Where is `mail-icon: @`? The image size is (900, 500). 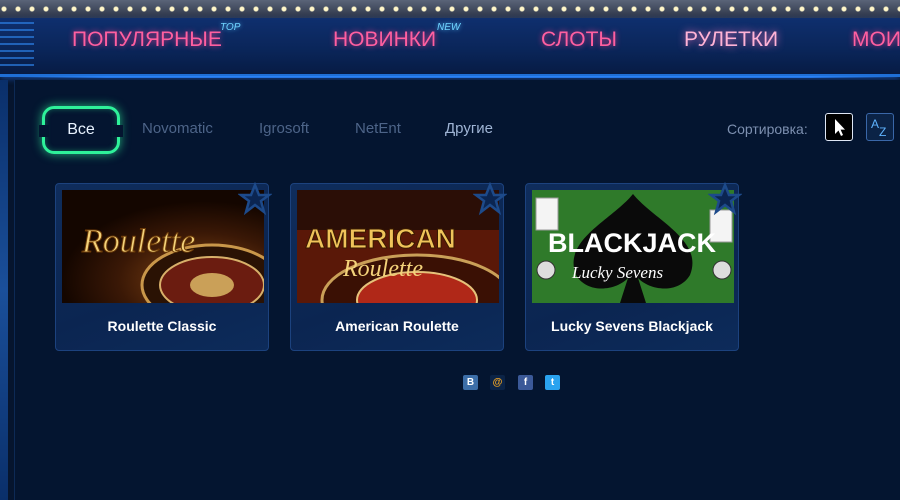 mail-icon: @ is located at coordinates (497, 382).